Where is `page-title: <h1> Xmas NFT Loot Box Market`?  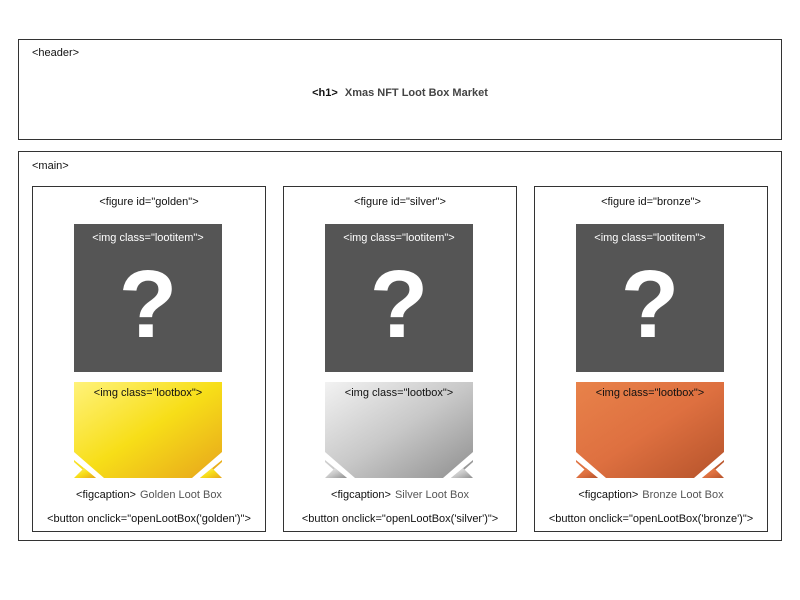 page-title: <h1> Xmas NFT Loot Box Market is located at coordinates (400, 93).